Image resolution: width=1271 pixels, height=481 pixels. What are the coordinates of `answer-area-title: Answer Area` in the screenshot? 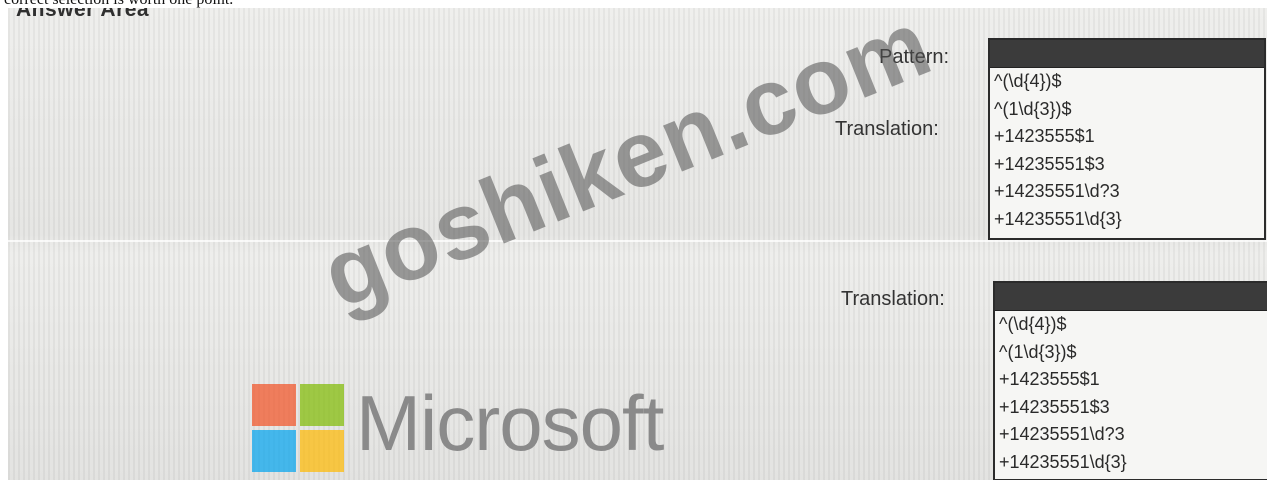 It's located at (83, 14).